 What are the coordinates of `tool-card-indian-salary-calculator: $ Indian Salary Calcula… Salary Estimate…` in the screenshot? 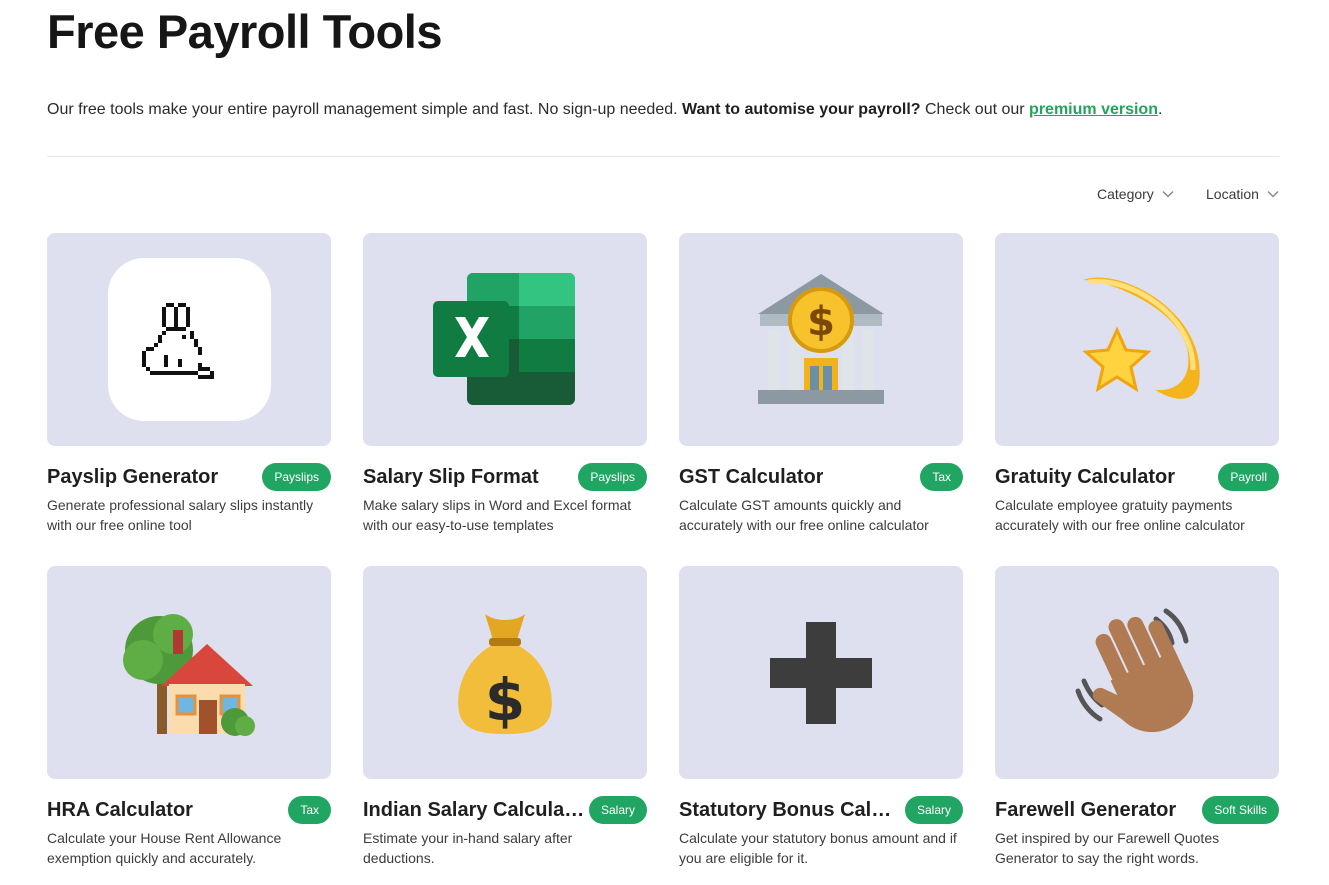 It's located at (505, 717).